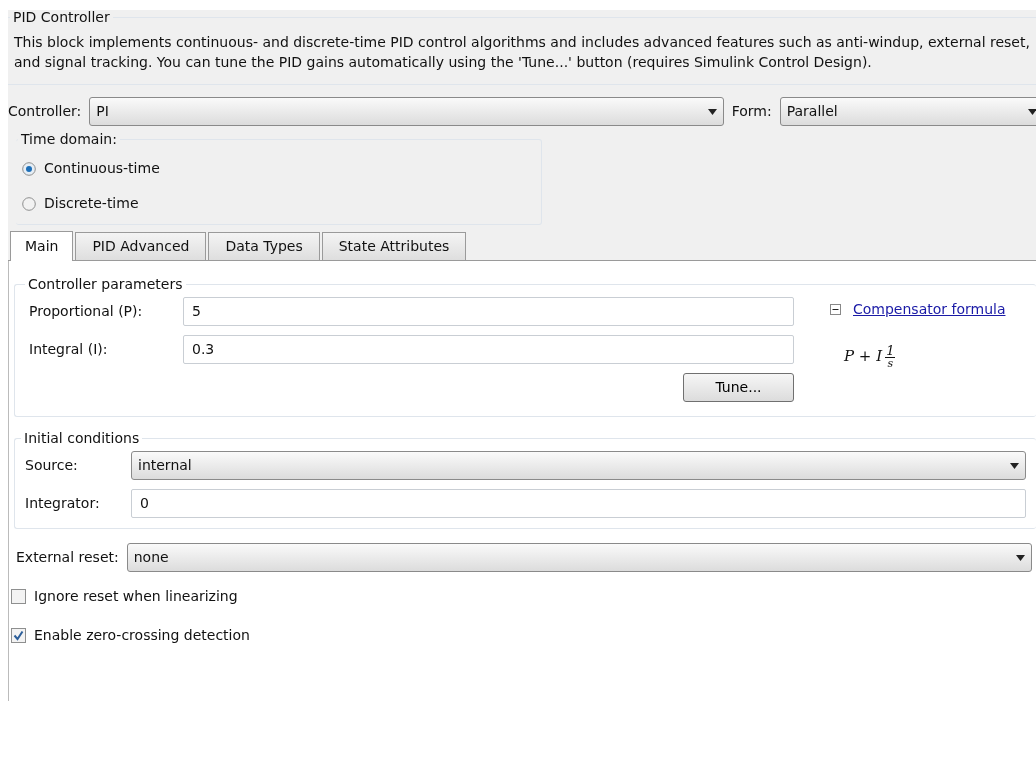 The width and height of the screenshot is (1036, 763). What do you see at coordinates (394, 246) in the screenshot?
I see `tab: State Attributes` at bounding box center [394, 246].